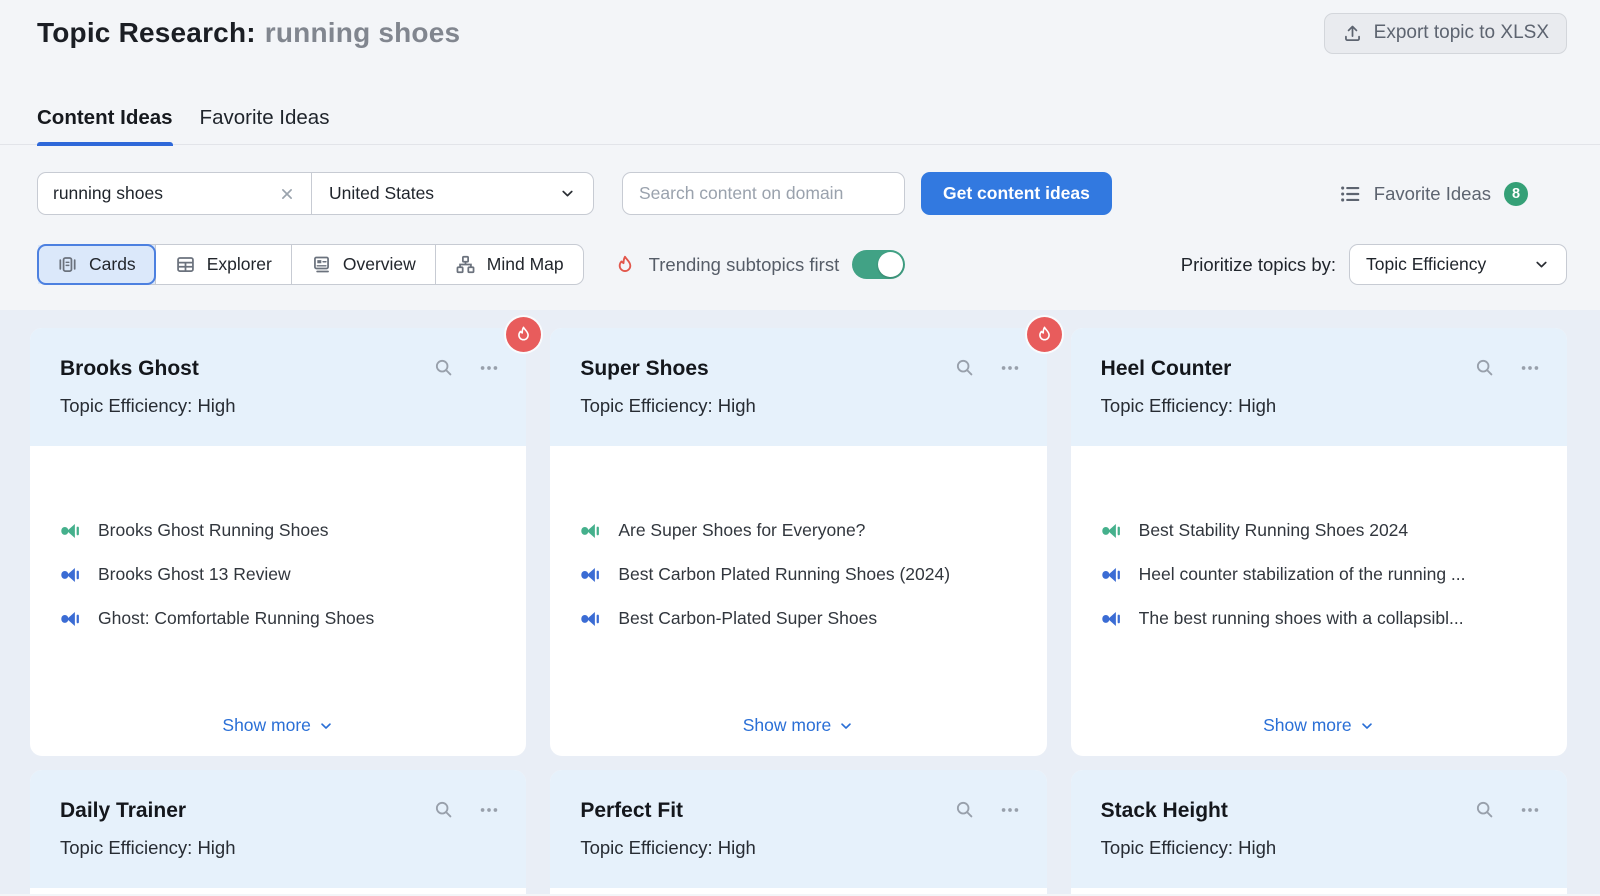 Image resolution: width=1600 pixels, height=896 pixels. What do you see at coordinates (194, 574) in the screenshot?
I see `idea-text: Brooks Ghost 13 Review` at bounding box center [194, 574].